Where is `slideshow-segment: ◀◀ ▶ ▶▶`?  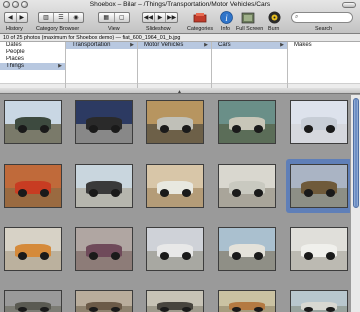 slideshow-segment: ◀◀ ▶ ▶▶ is located at coordinates (160, 17).